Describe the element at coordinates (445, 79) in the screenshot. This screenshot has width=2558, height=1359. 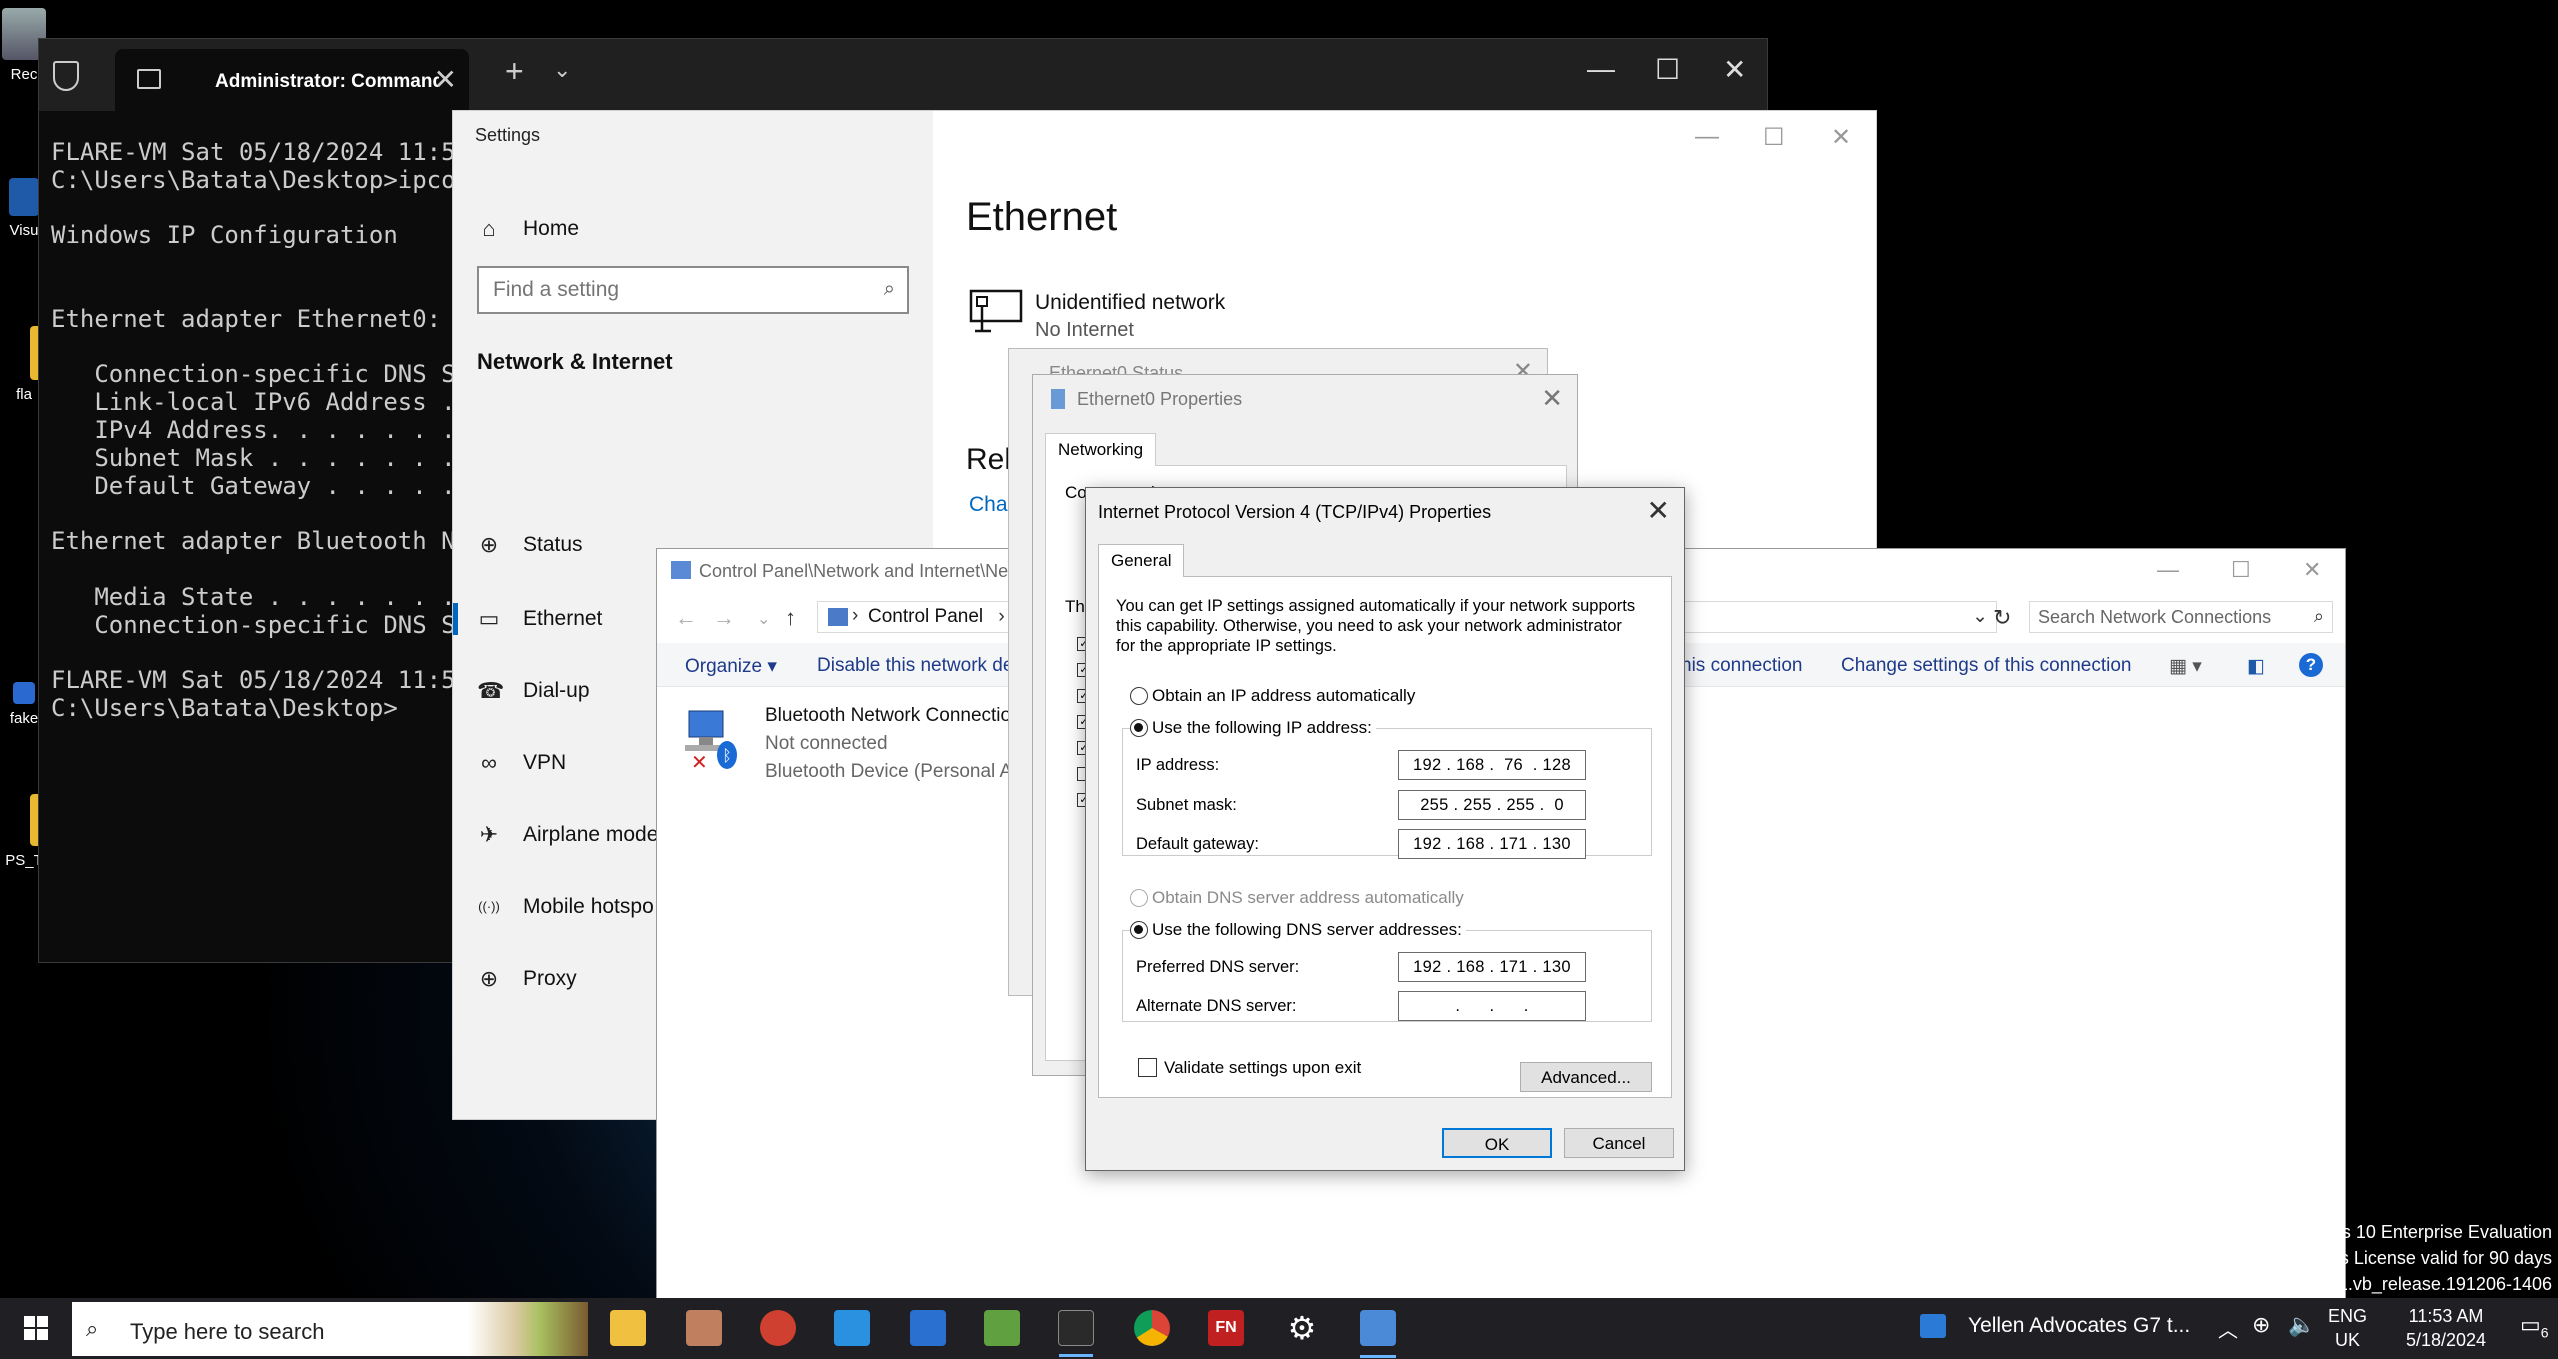
I see `close-tab-icon: ✕` at that location.